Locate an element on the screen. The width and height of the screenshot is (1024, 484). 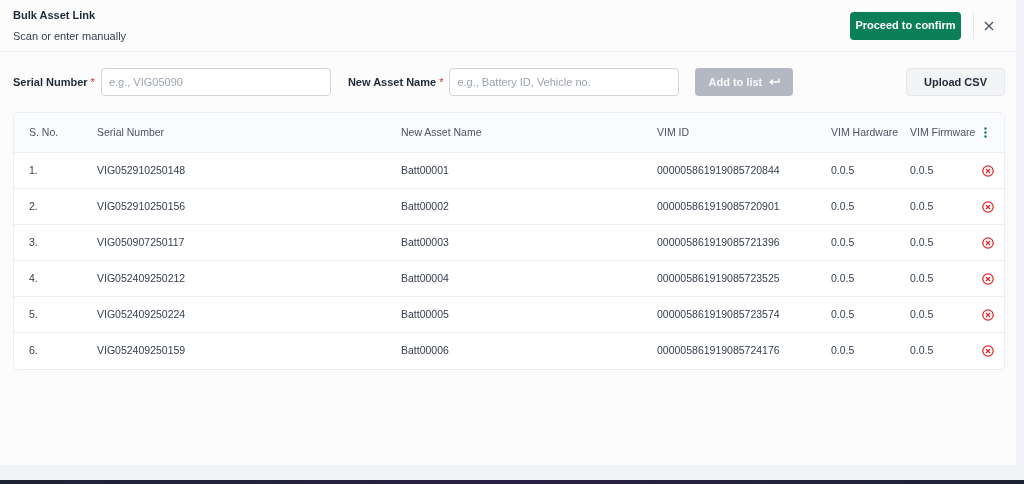
column-header: VIM Firmware is located at coordinates (943, 132).